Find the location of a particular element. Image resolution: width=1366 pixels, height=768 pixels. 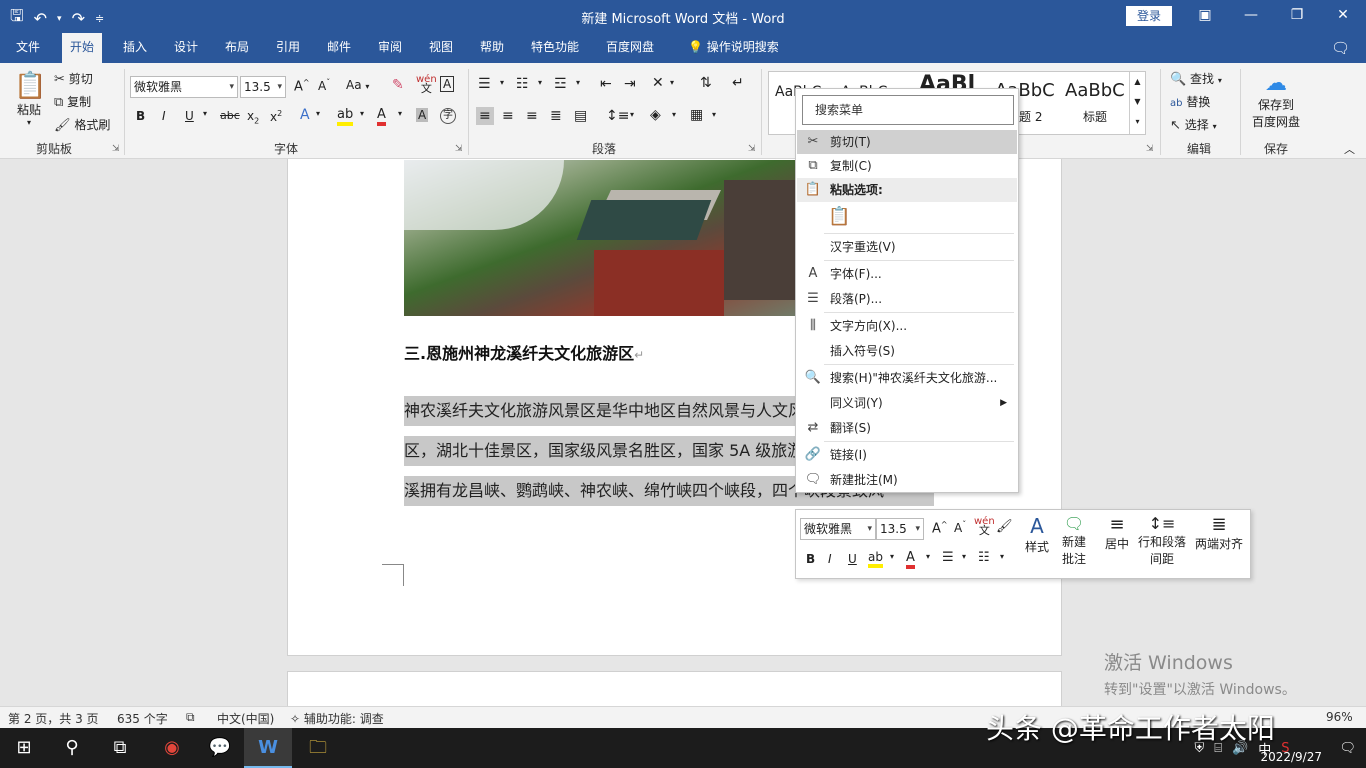

tab-baidu-pan: 百度网盘 is located at coordinates (630, 48).